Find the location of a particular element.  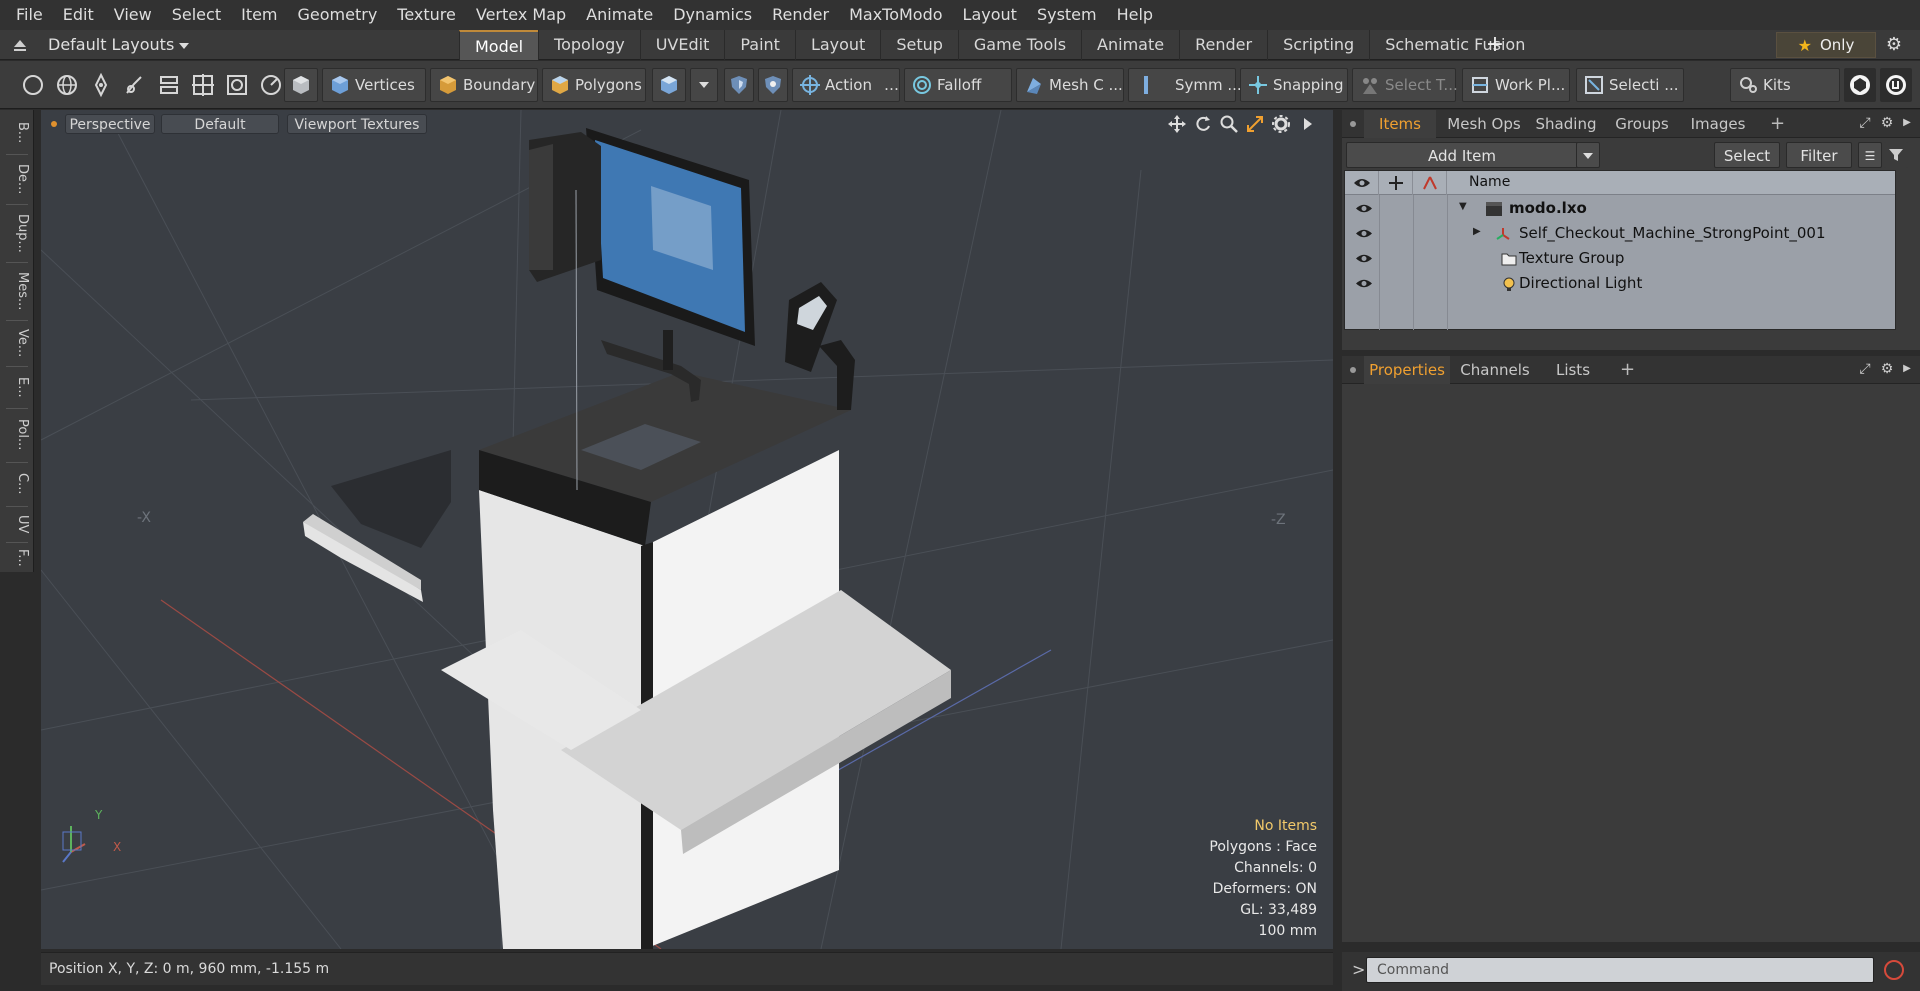

command-input: Command is located at coordinates (1620, 970).